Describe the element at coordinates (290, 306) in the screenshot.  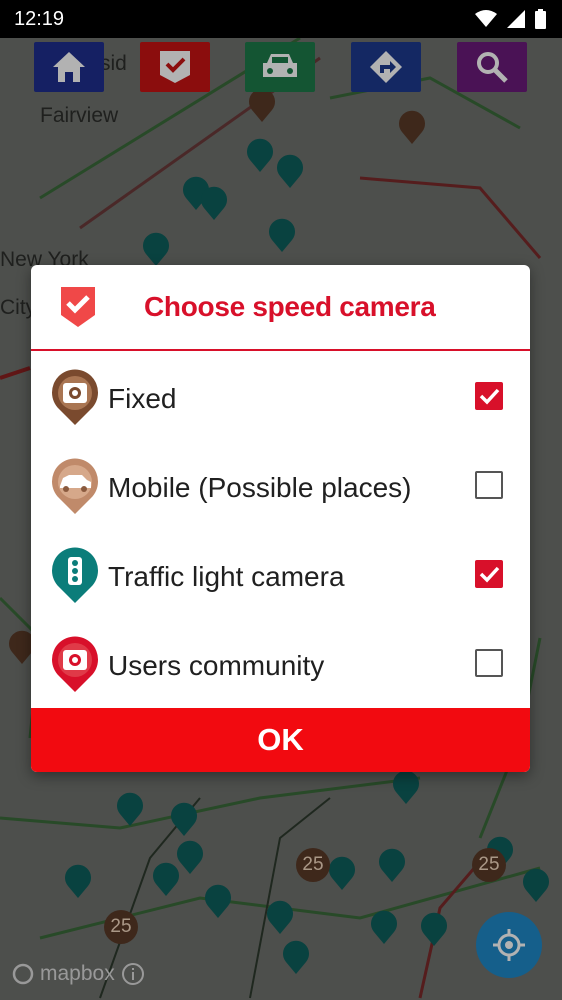
I see `dialog-title: Choose speed camera` at that location.